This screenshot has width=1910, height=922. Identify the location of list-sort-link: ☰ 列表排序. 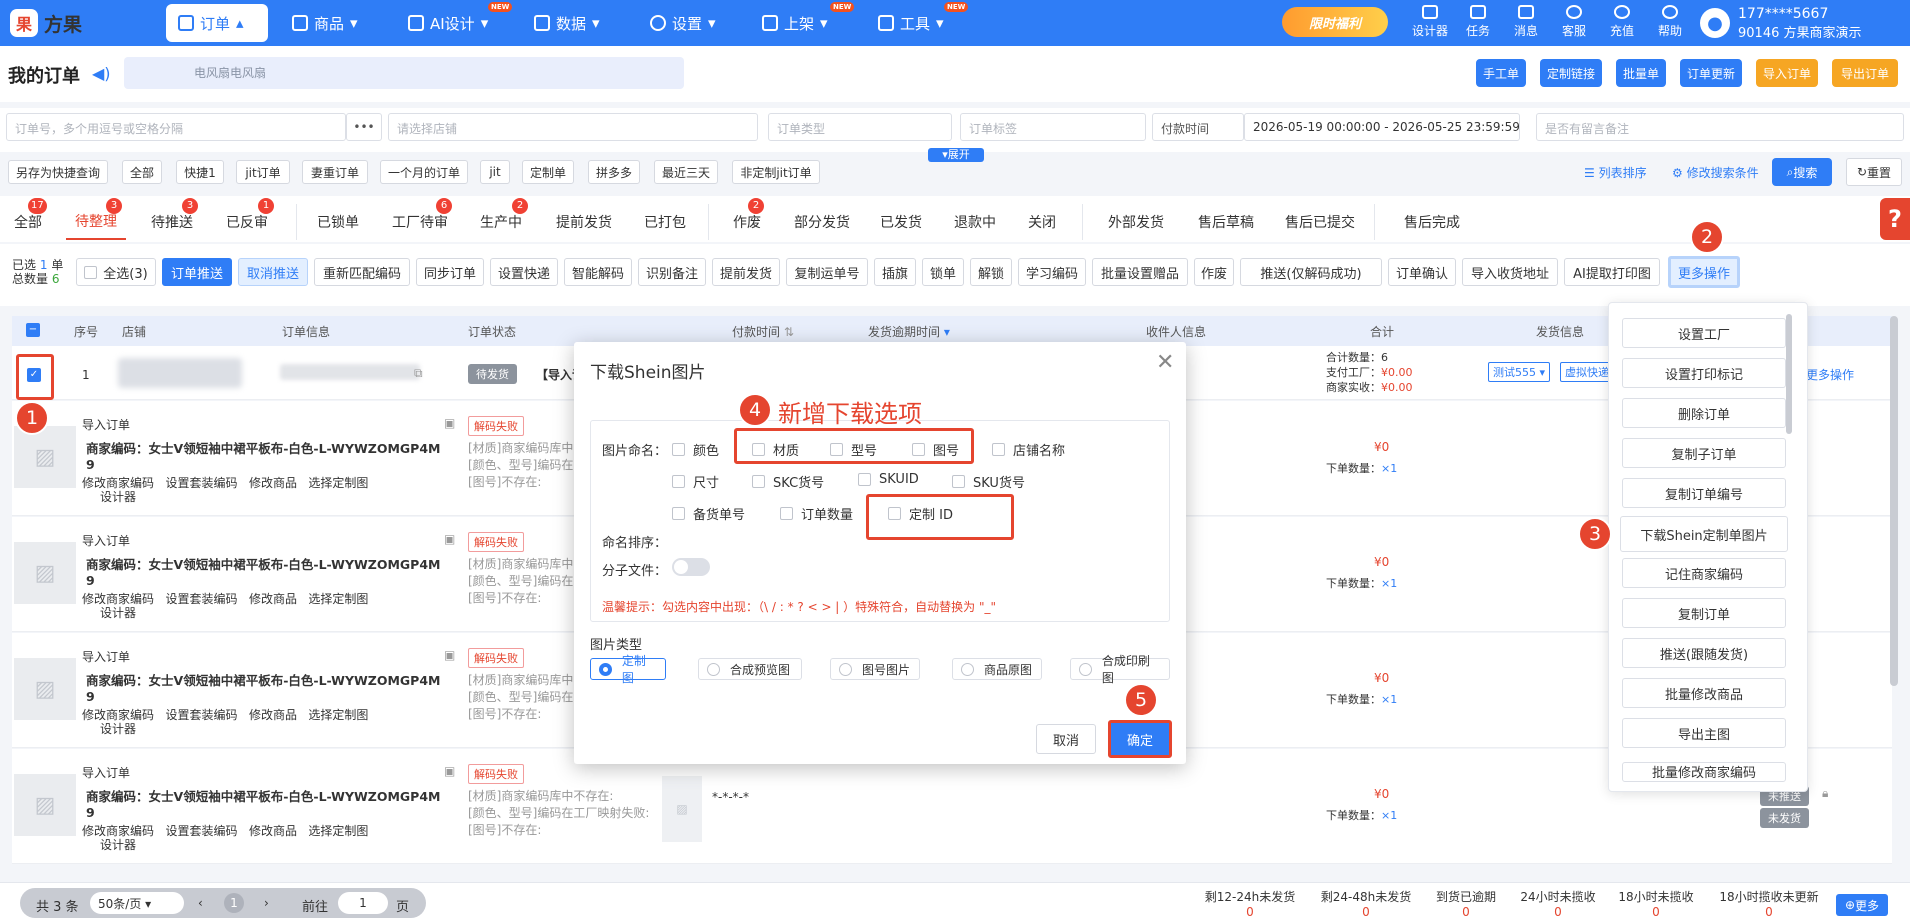
(1615, 172).